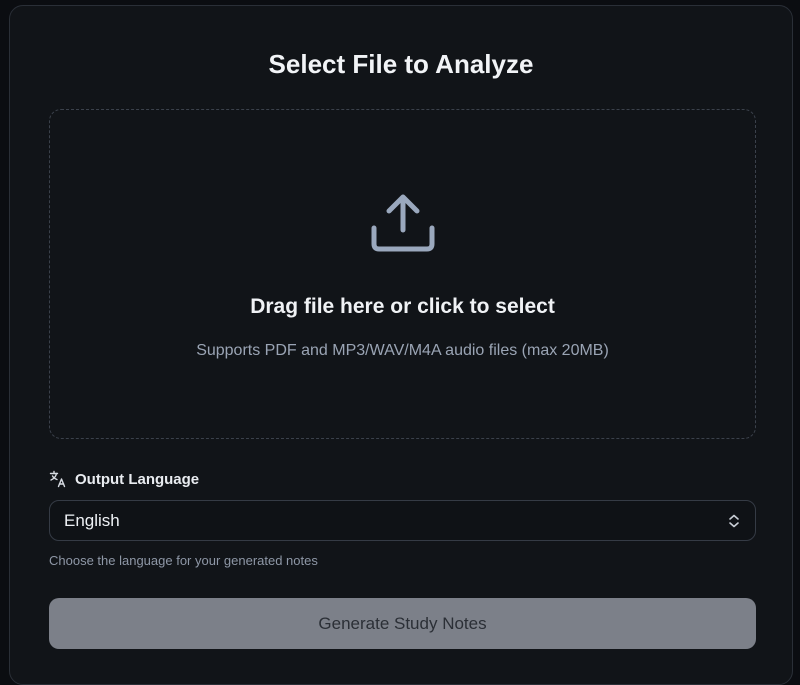 This screenshot has width=800, height=685. I want to click on language-select: English, so click(402, 520).